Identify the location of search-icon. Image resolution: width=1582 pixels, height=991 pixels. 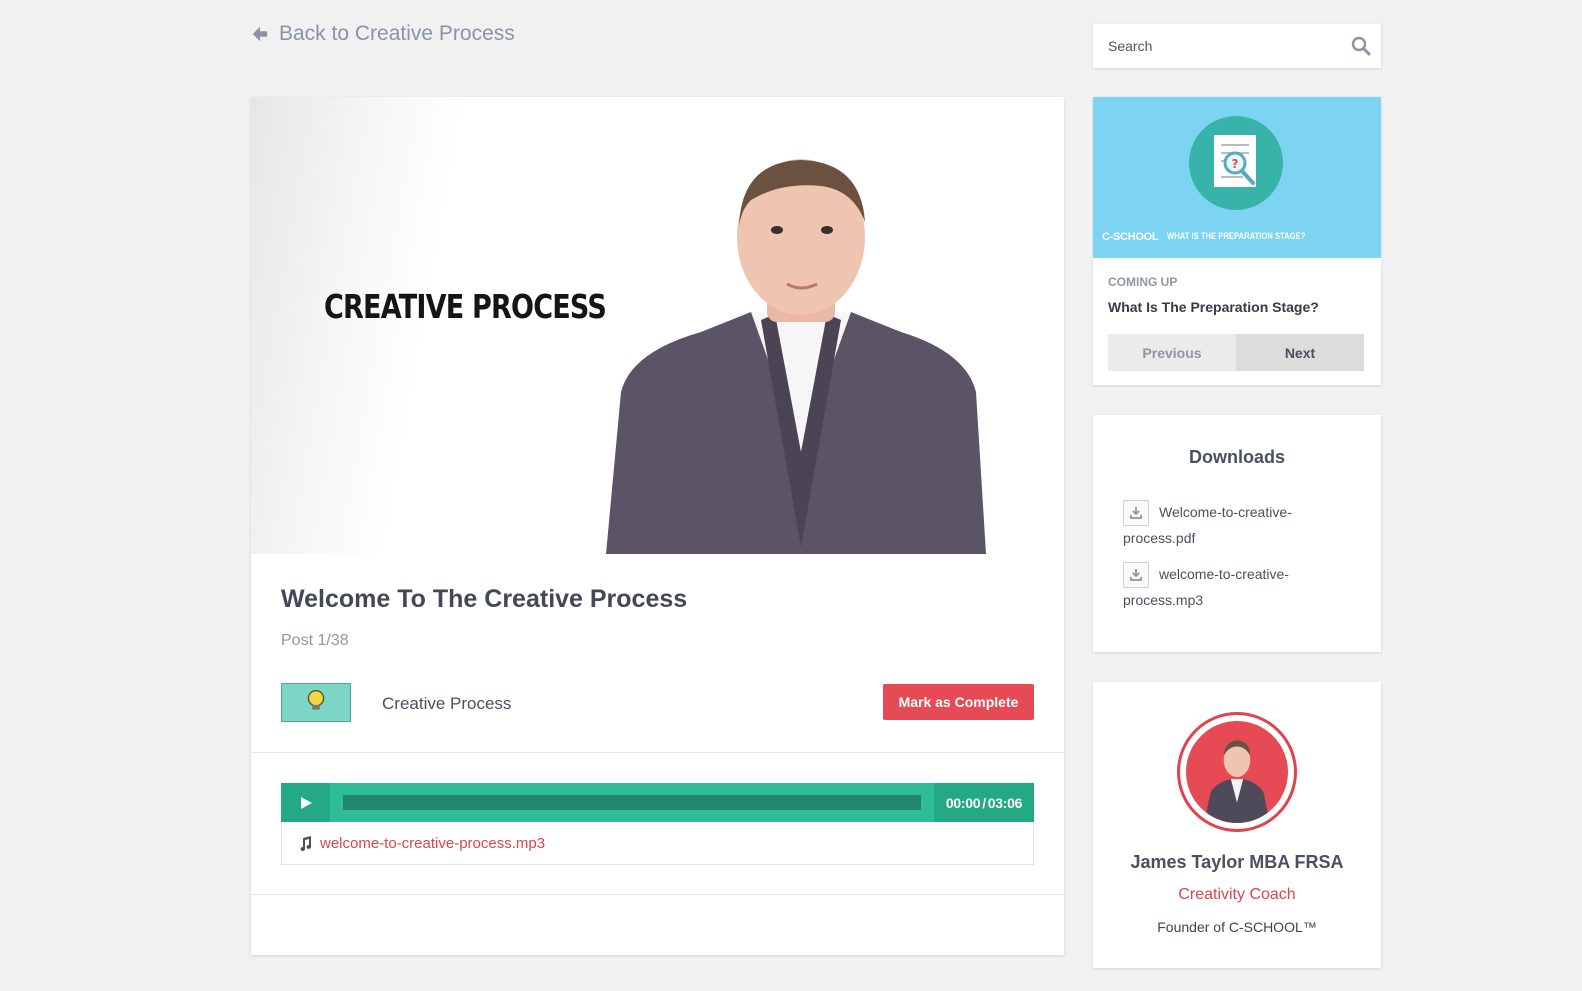
(1361, 46).